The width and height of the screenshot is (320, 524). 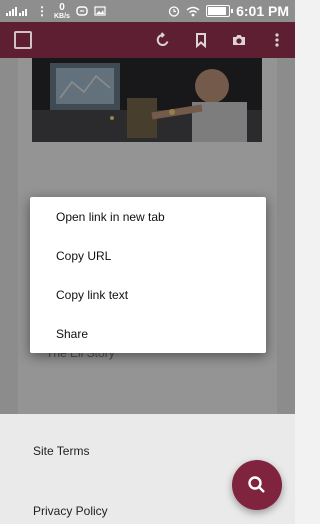 What do you see at coordinates (61, 451) in the screenshot?
I see `site-terms-link: Site Terms` at bounding box center [61, 451].